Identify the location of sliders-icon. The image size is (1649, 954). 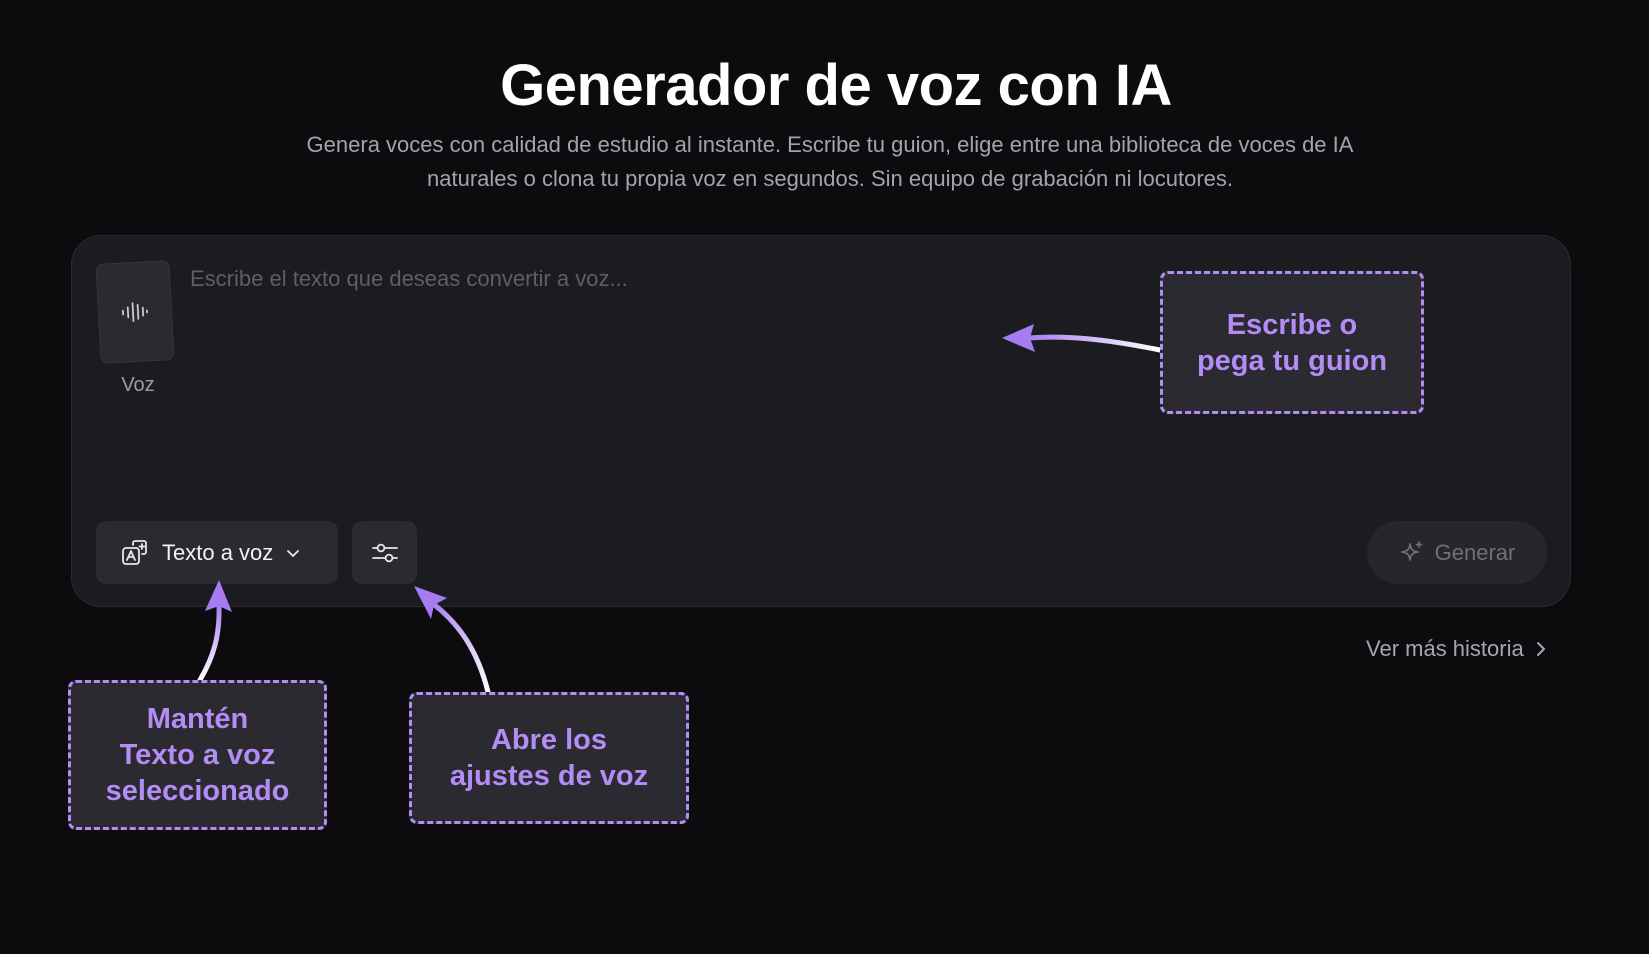
(384, 552).